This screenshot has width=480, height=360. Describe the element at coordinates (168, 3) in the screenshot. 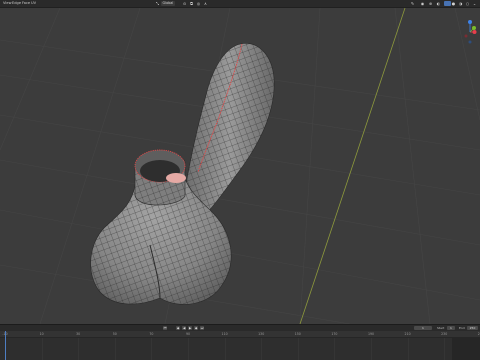

I see `transform-orientation-dropdown: Global` at that location.